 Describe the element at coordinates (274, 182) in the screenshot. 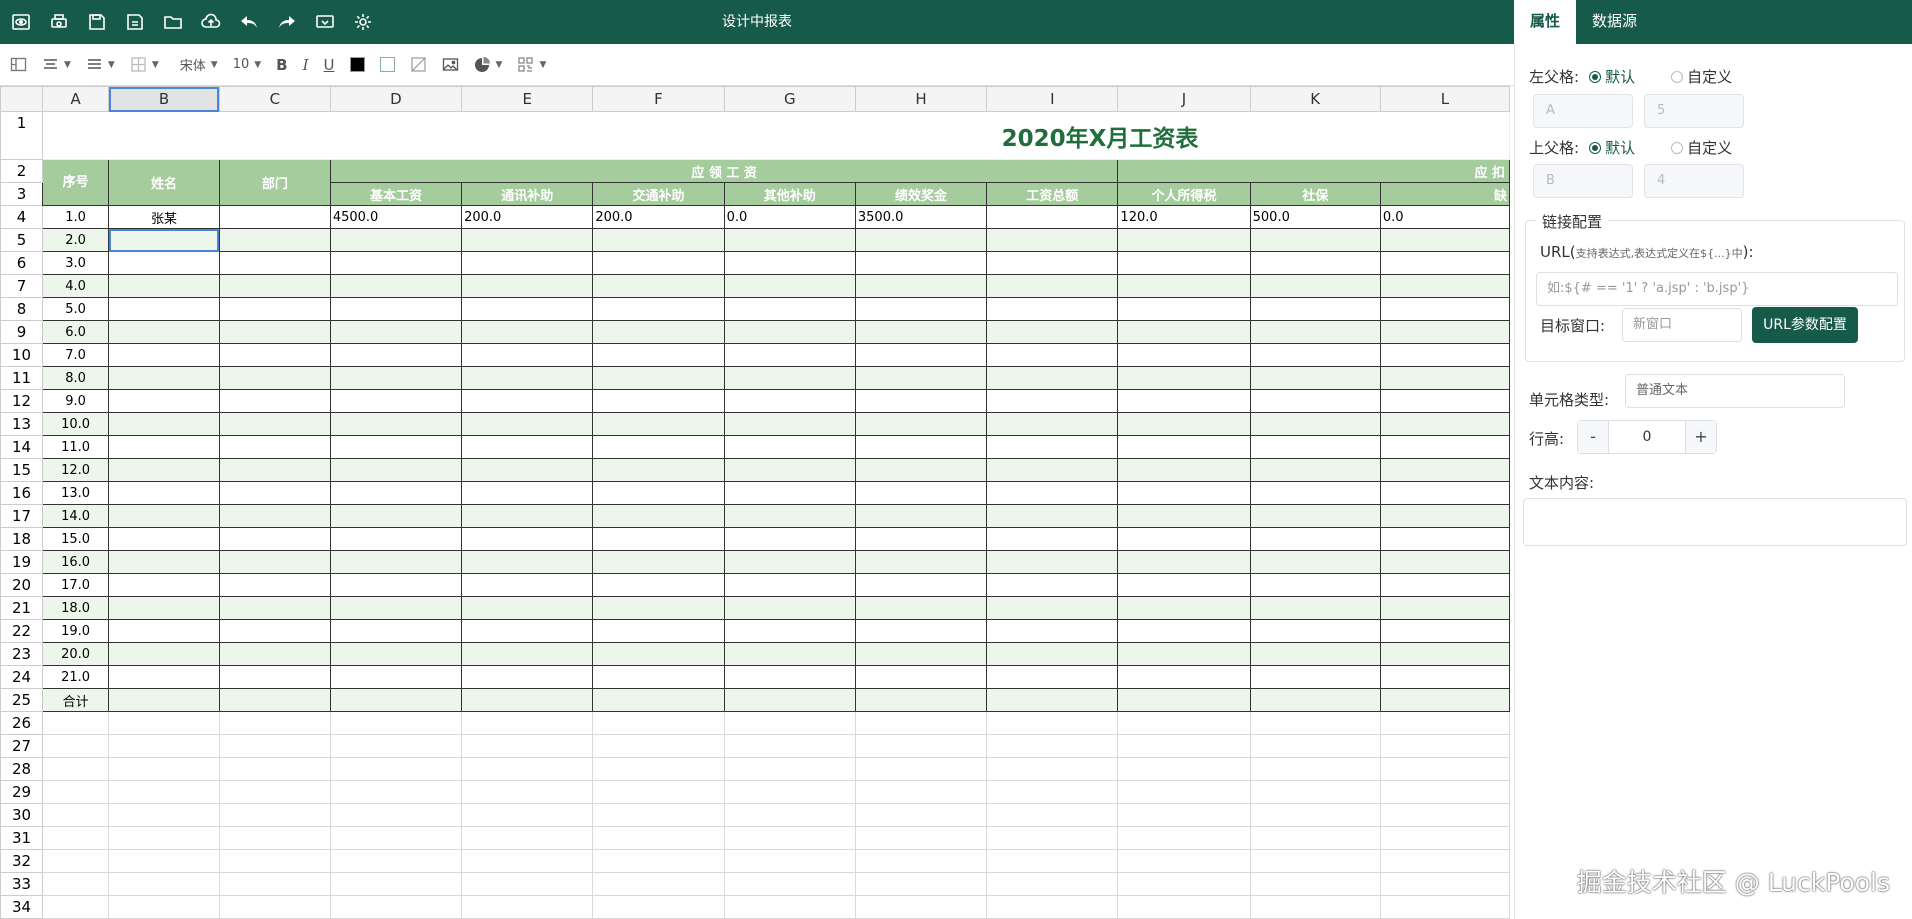

I see `header-dept: 部门` at that location.